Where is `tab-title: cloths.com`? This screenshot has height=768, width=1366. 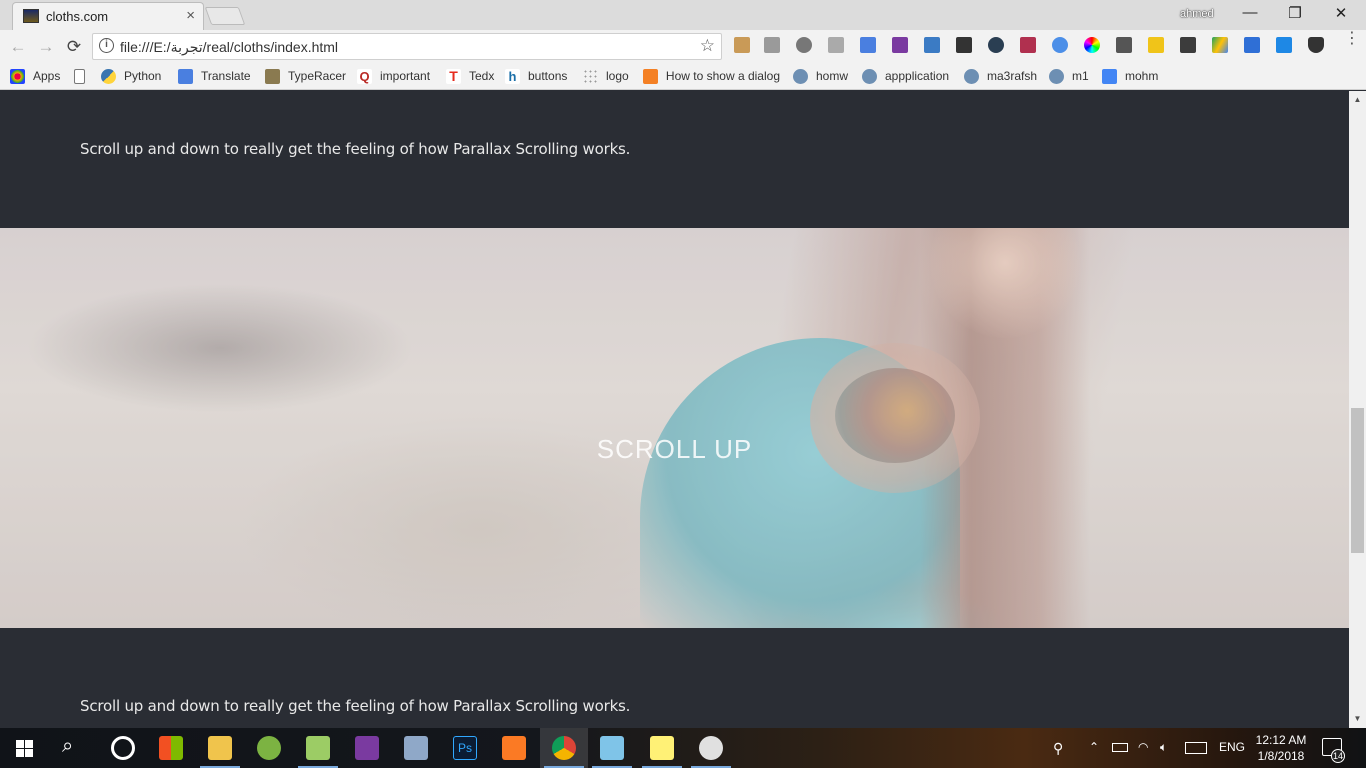 tab-title: cloths.com is located at coordinates (77, 16).